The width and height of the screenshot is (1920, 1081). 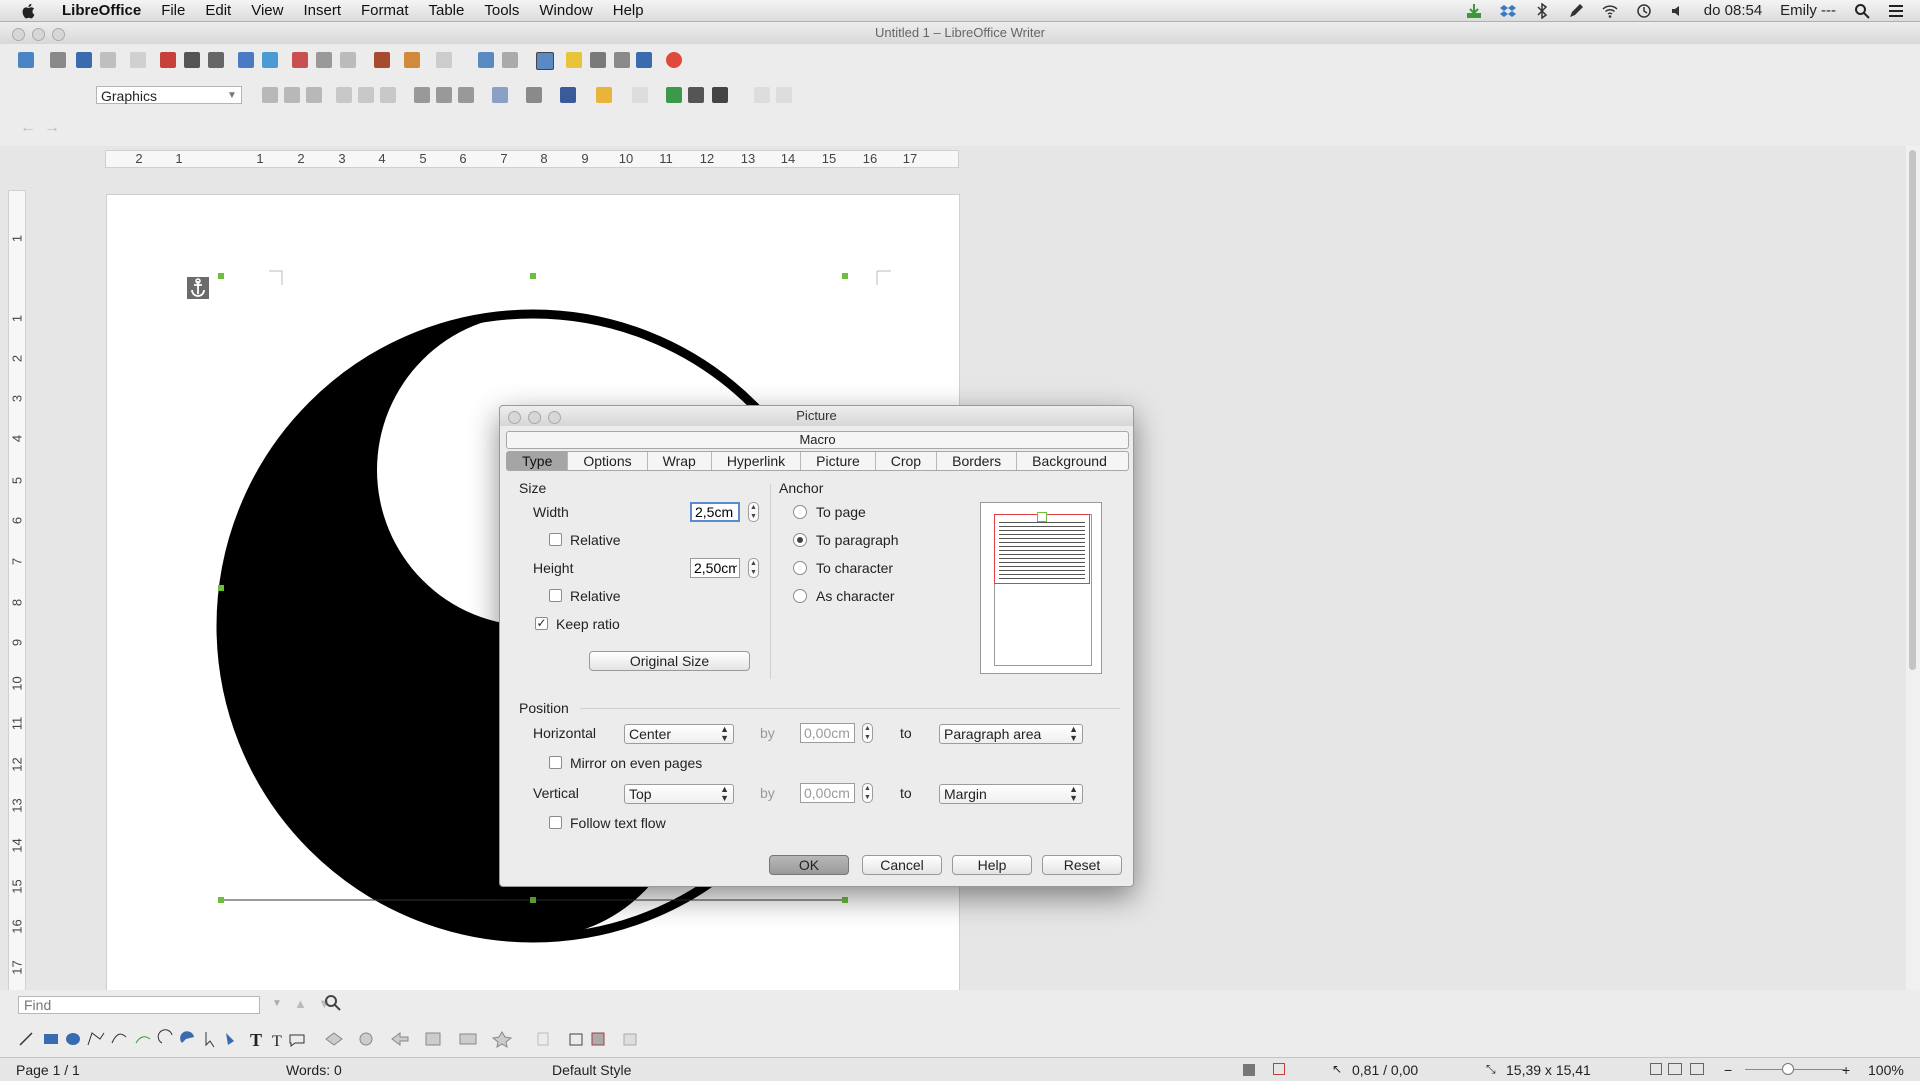 I want to click on formatting-marks-icon, so click(x=644, y=60).